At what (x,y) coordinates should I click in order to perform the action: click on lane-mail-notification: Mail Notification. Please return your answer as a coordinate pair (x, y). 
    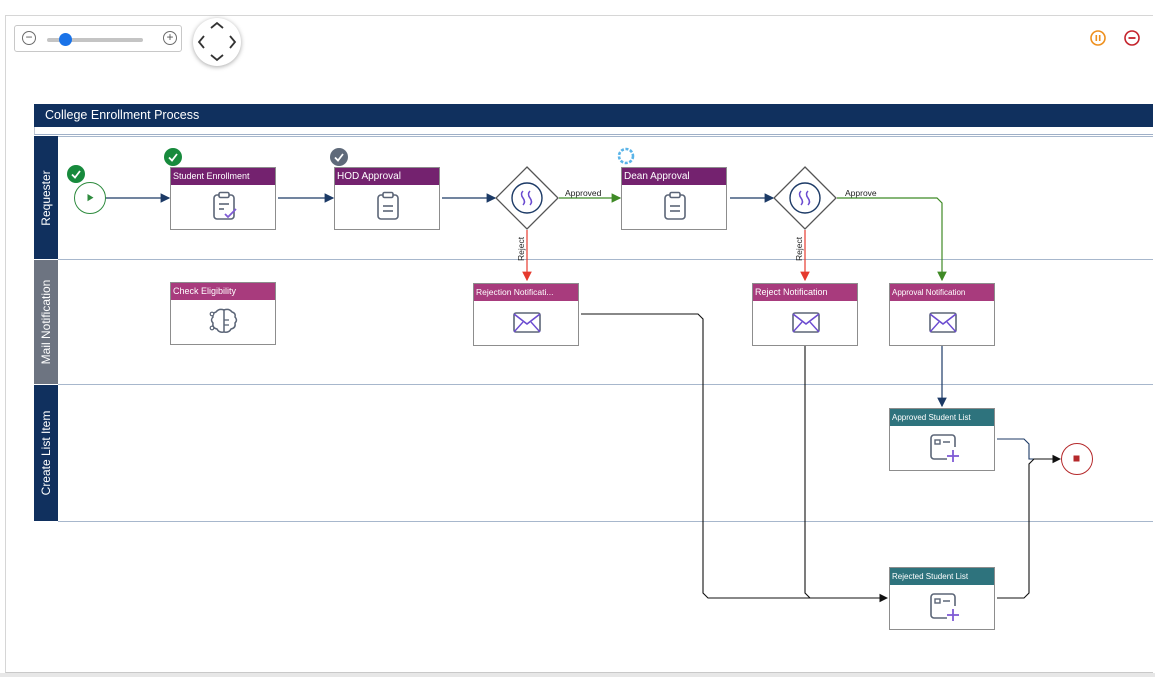
    Looking at the image, I should click on (46, 322).